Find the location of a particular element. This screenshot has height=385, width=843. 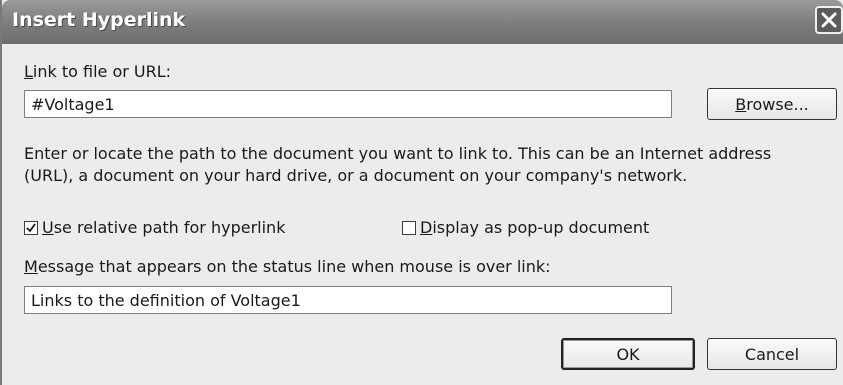

relative-path-label: Use relative path for hyperlink is located at coordinates (163, 227).